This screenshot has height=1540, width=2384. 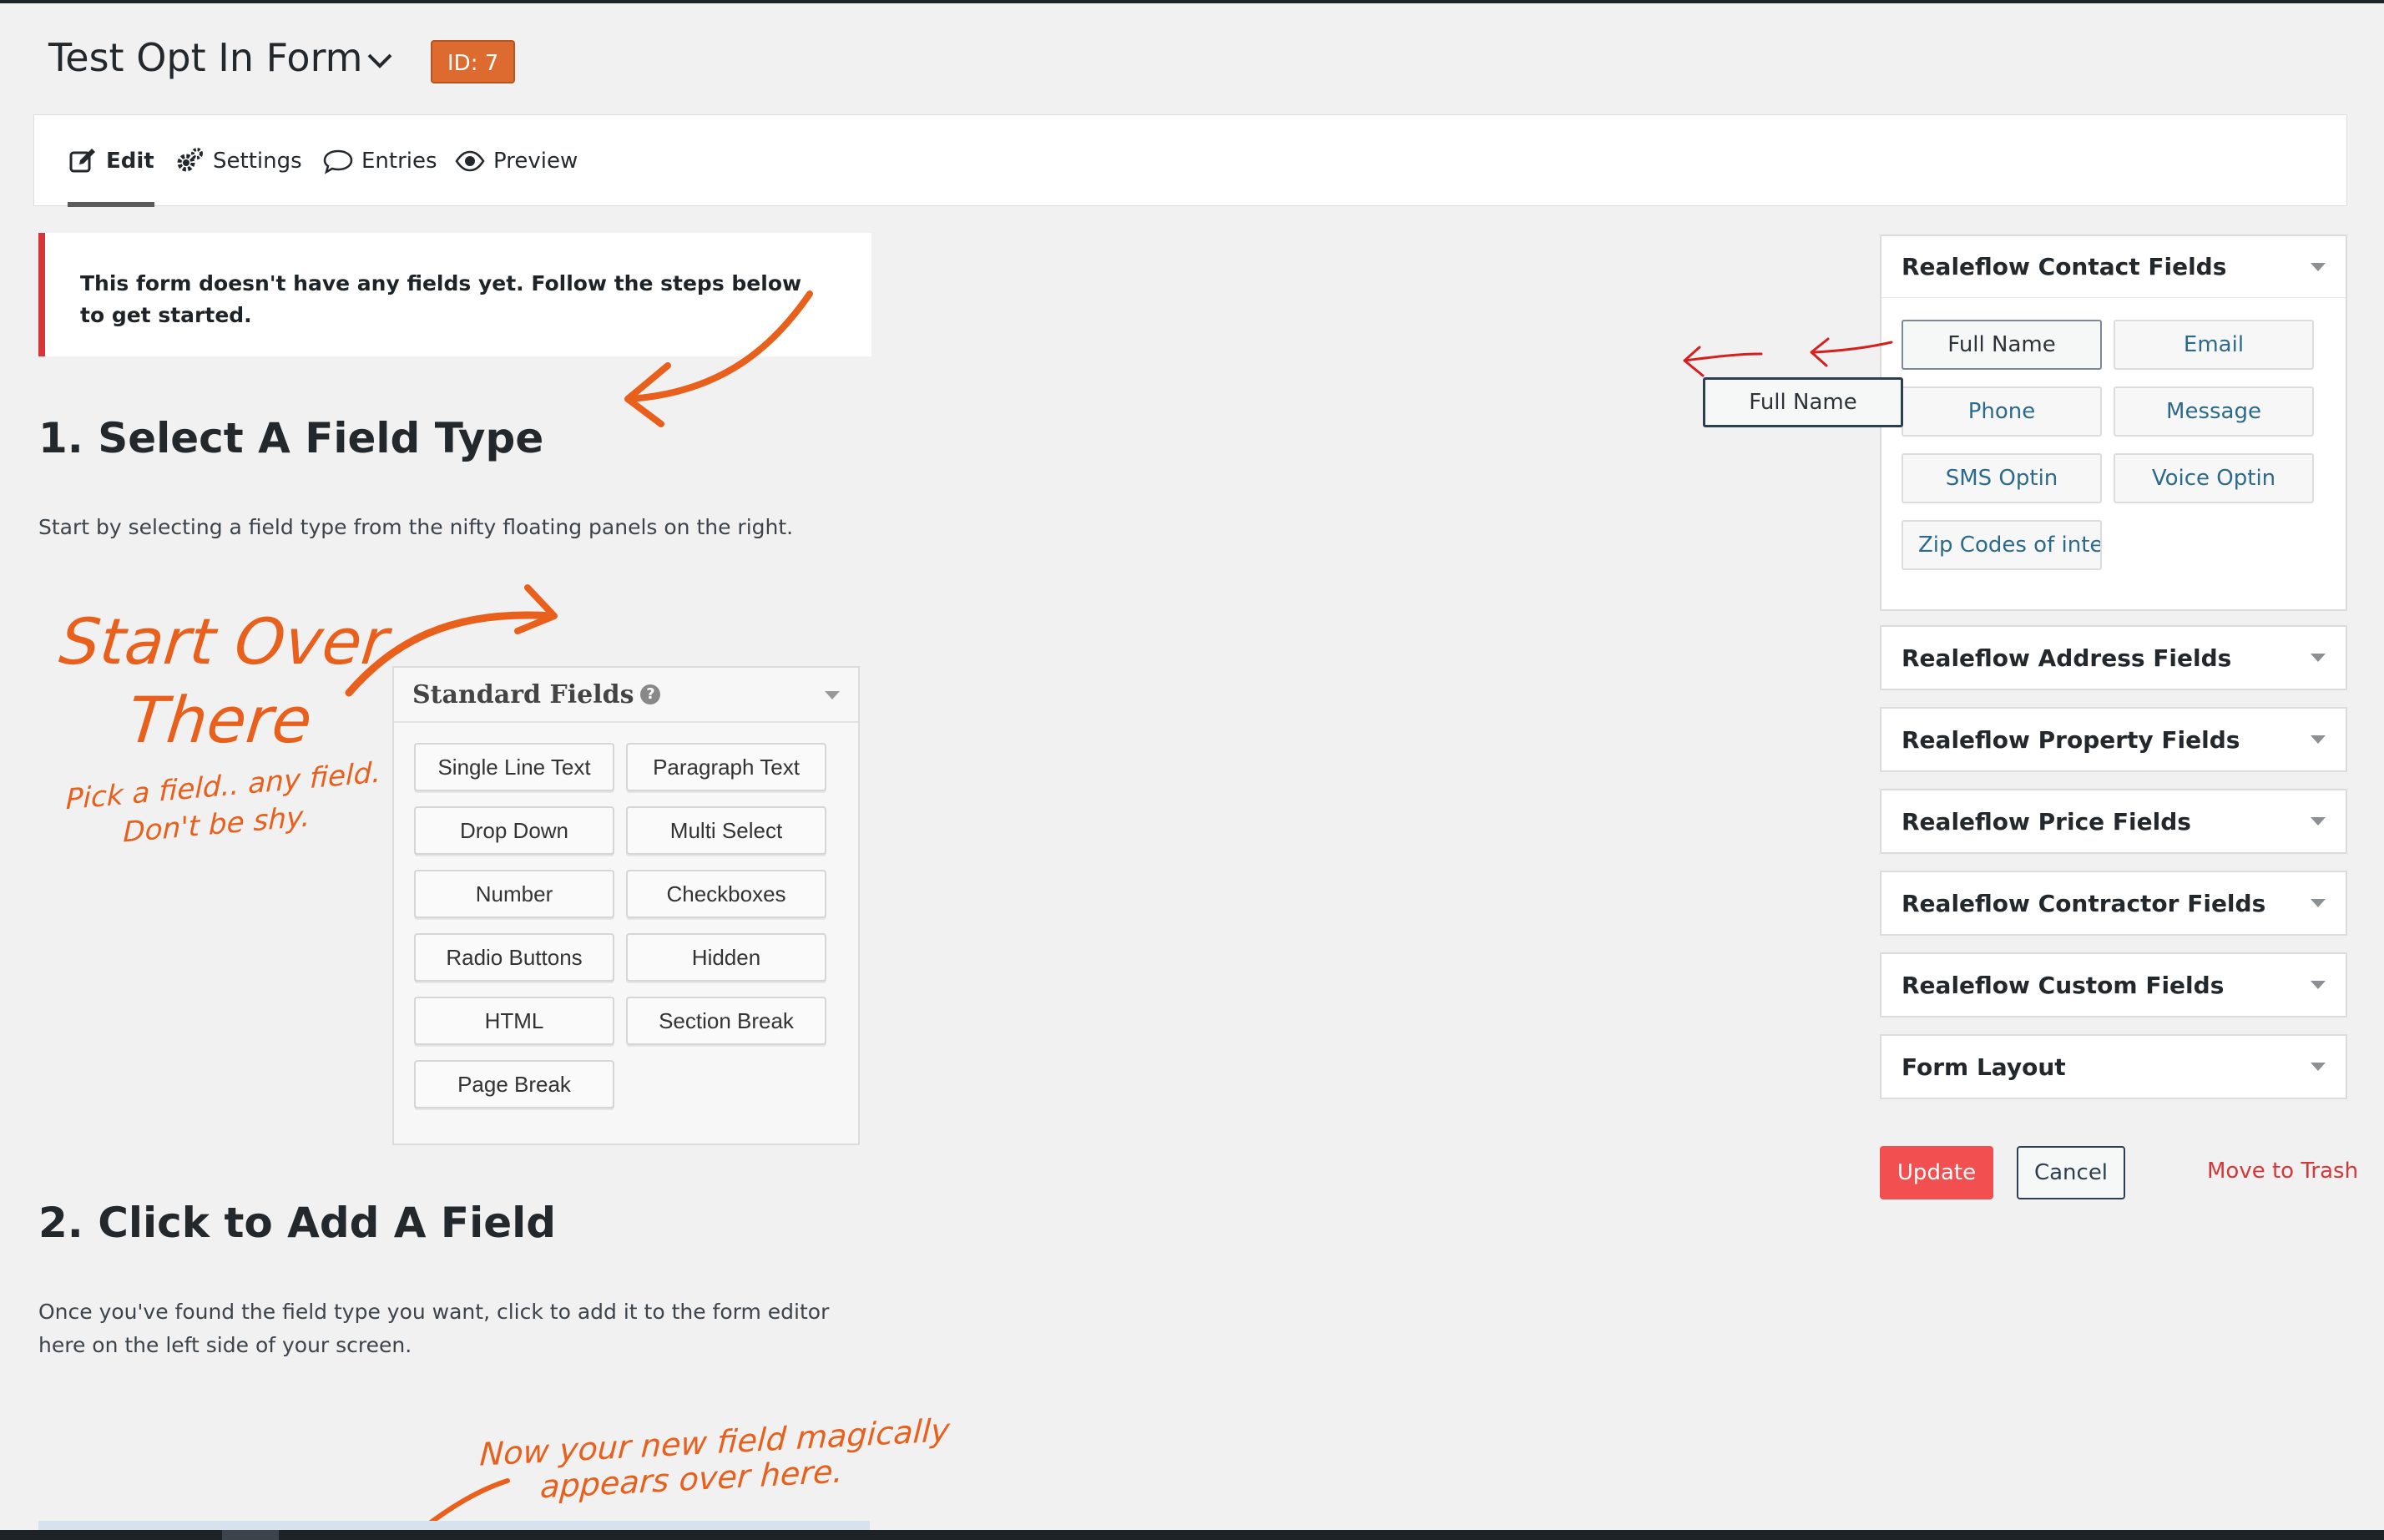 I want to click on address-fields-panel: Realeflow Address Fields, so click(x=2113, y=657).